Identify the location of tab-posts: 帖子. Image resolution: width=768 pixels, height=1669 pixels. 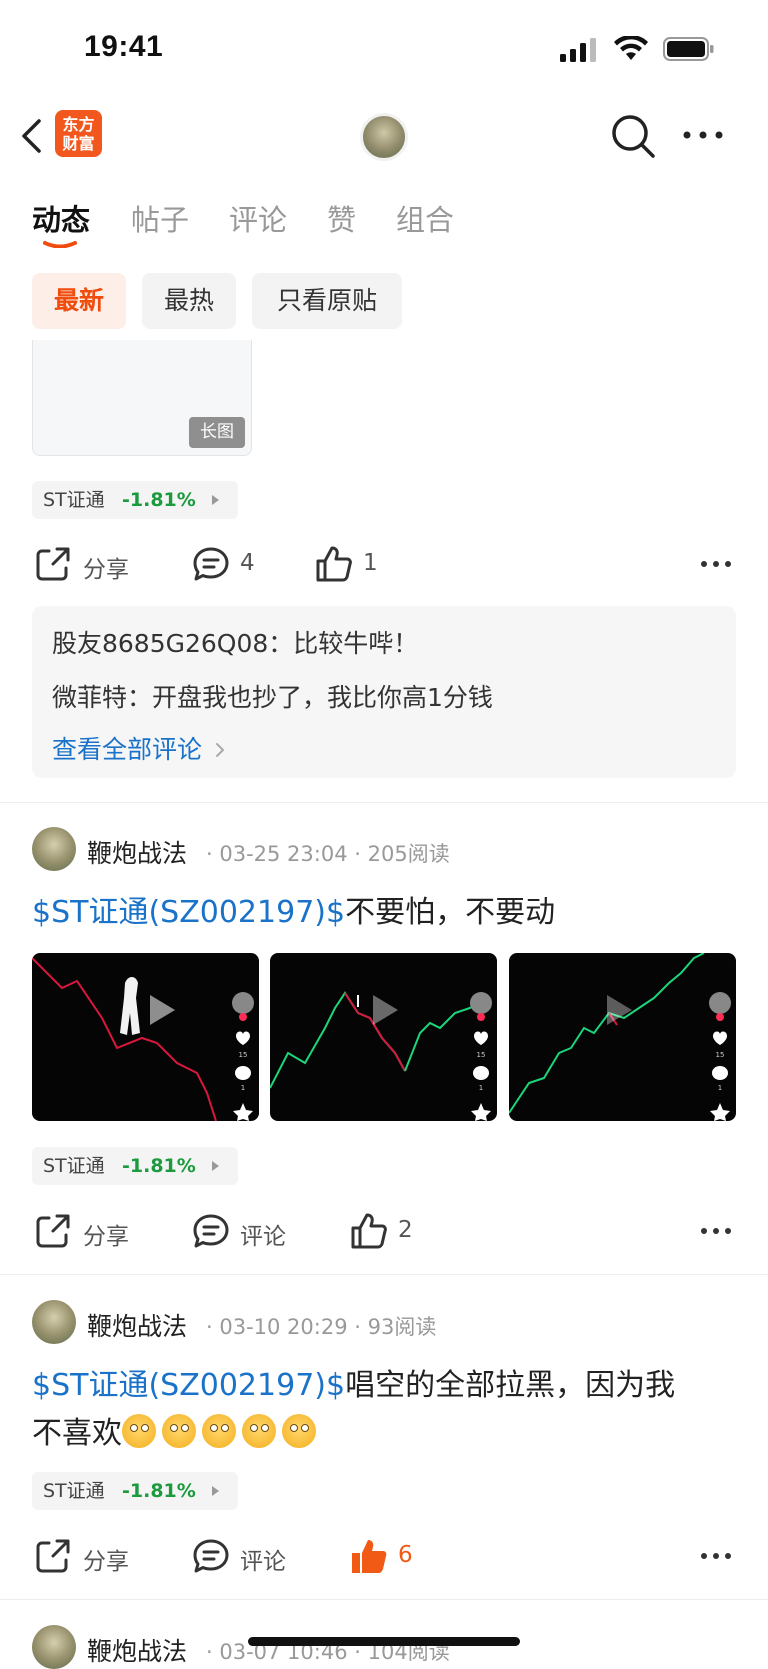
(160, 218).